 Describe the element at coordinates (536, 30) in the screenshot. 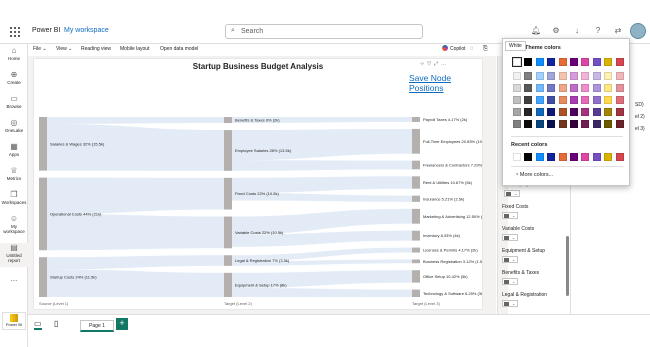

I see `notifications-icon: 🔔︎` at that location.